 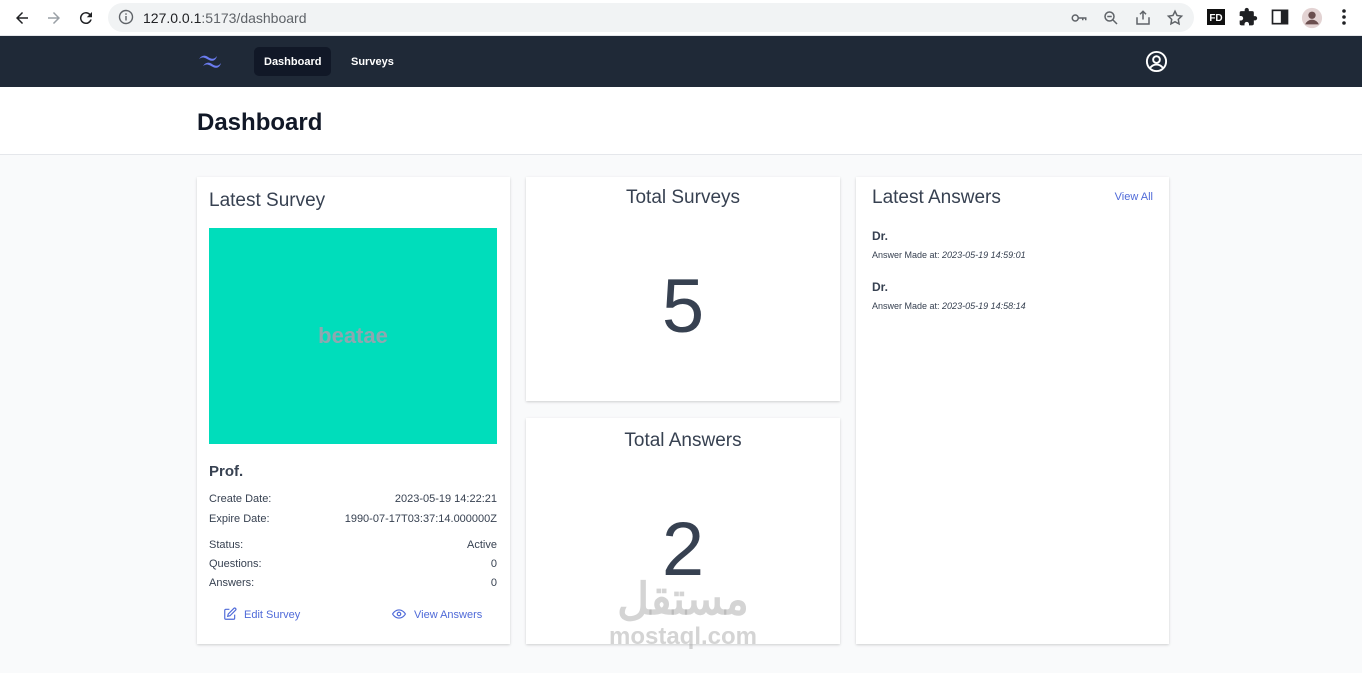 I want to click on watermark-arabic: مستقل, so click(x=683, y=599).